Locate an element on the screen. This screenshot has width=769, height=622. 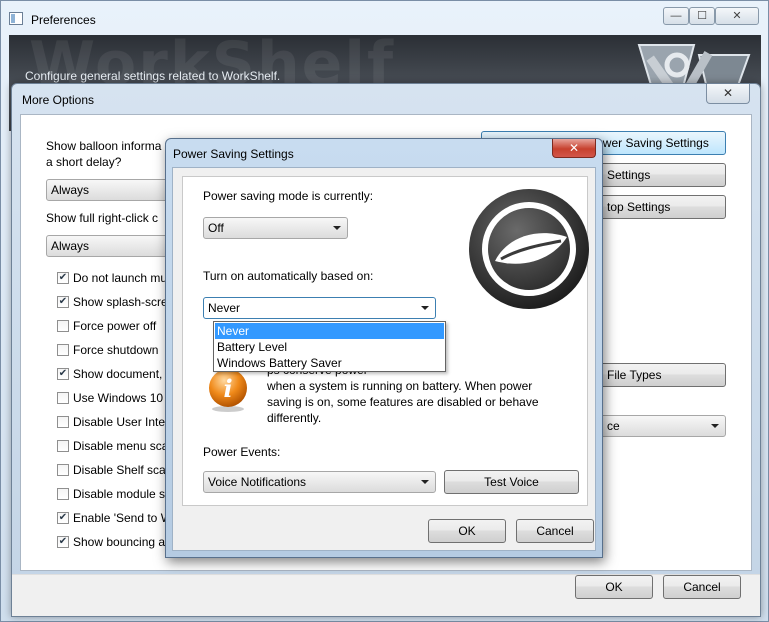
right-click-select-value: Always is located at coordinates (70, 246).